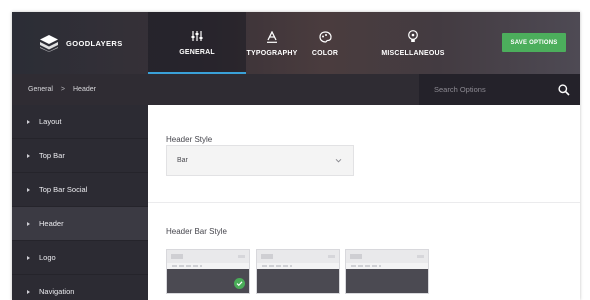 This screenshot has height=300, width=590. I want to click on tab-color: COLOR, so click(325, 43).